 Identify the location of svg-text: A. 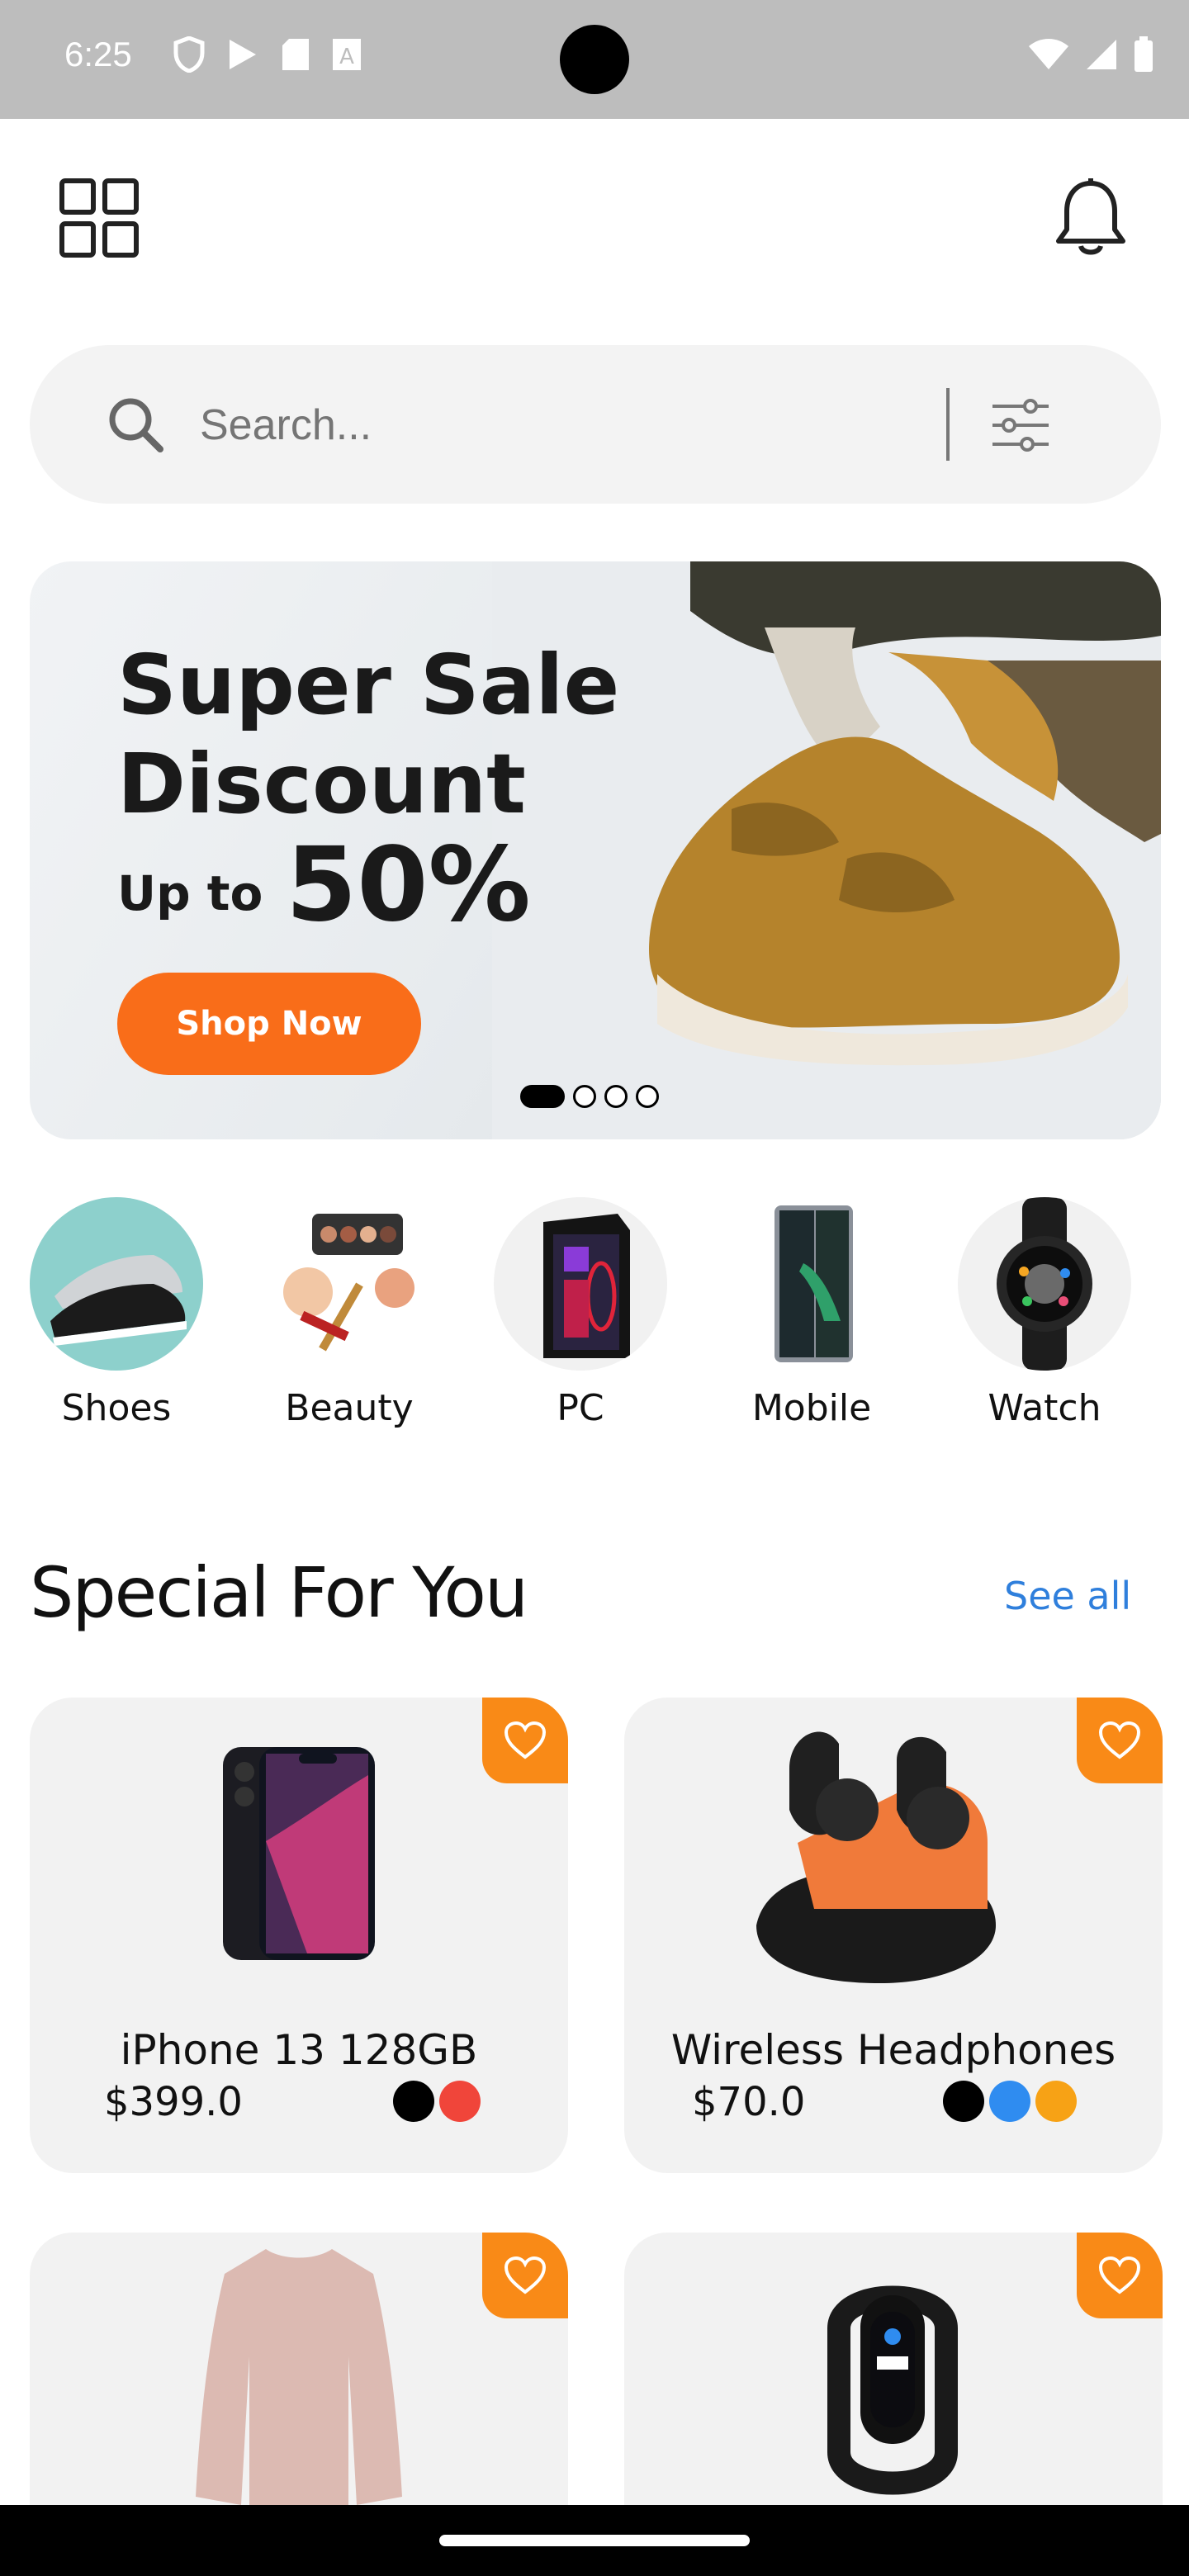
(346, 57).